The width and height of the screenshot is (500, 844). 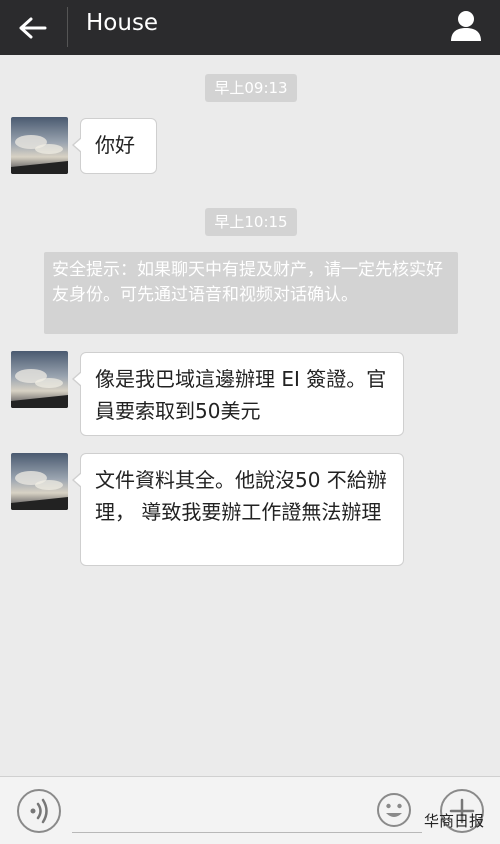 What do you see at coordinates (247, 814) in the screenshot?
I see `message-input` at bounding box center [247, 814].